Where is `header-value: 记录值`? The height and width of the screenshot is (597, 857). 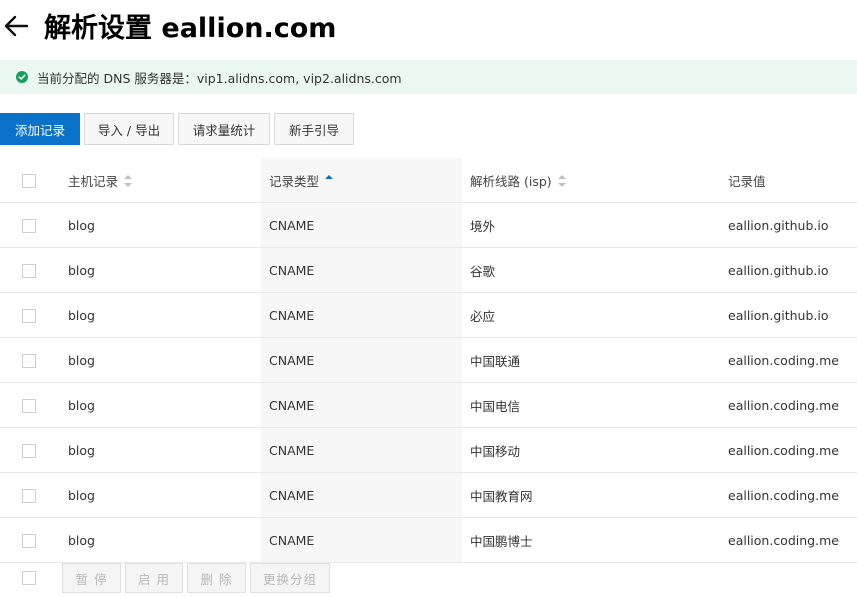 header-value: 记录值 is located at coordinates (792, 180).